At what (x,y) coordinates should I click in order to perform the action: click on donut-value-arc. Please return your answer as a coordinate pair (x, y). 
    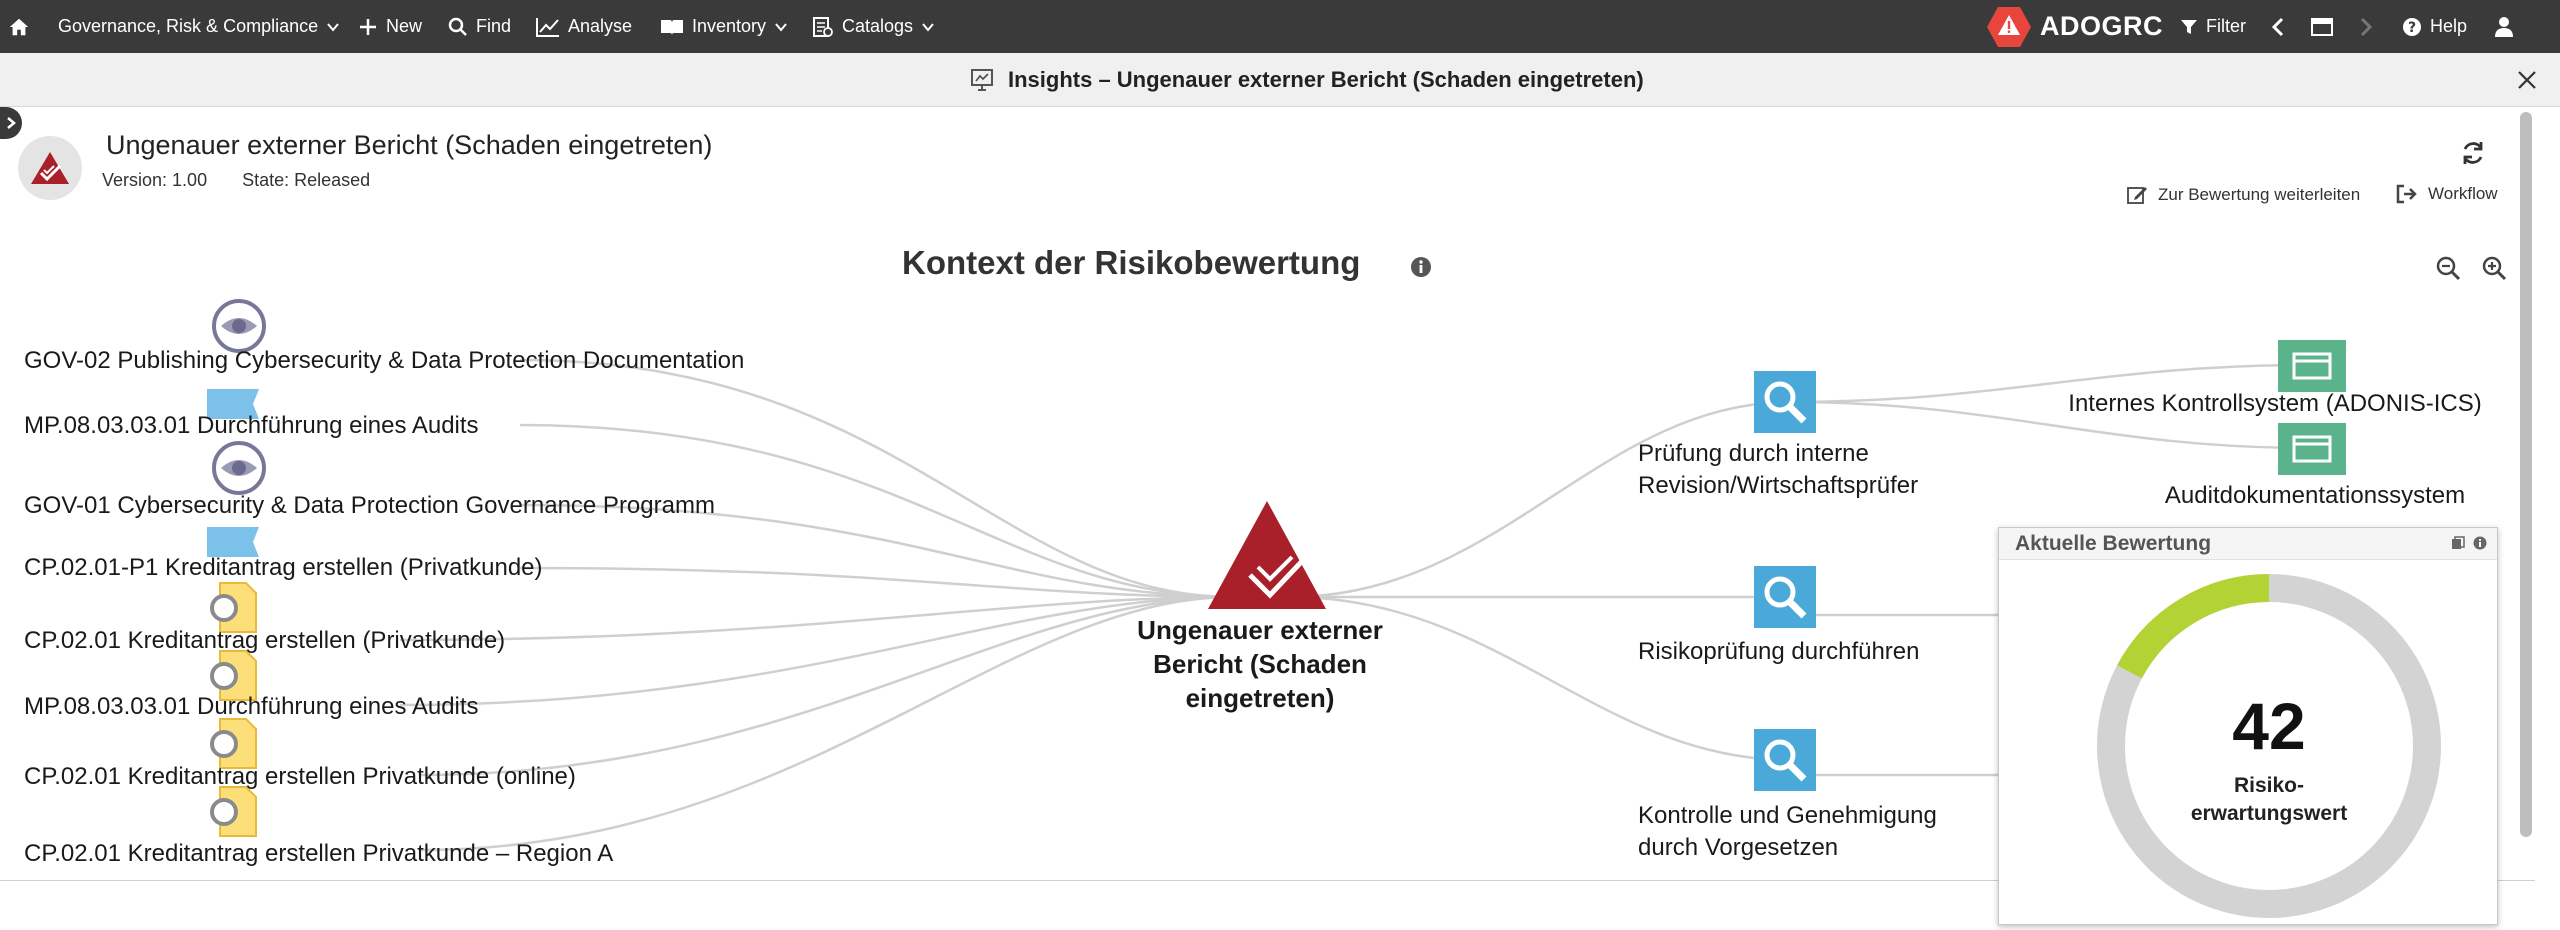
    Looking at the image, I should click on (2193, 626).